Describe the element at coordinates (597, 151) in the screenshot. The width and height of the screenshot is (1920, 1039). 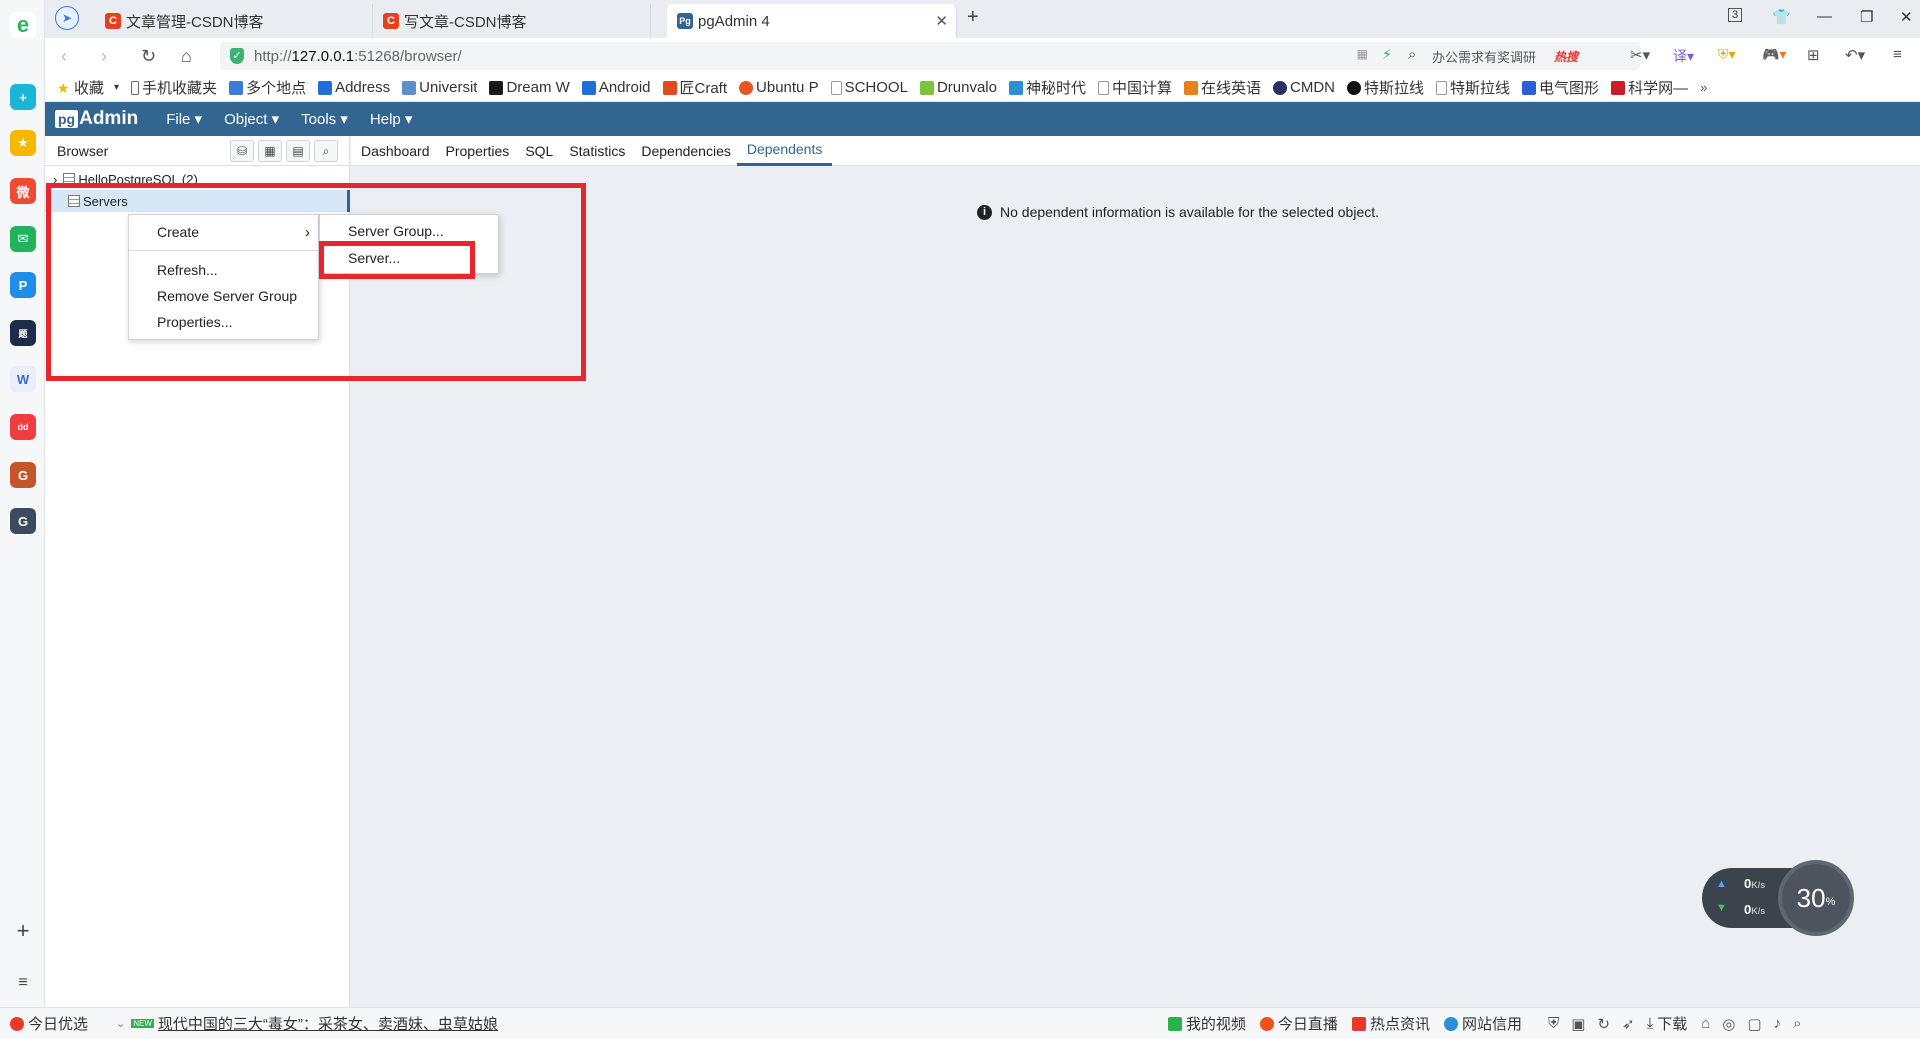
I see `tab-statistics: Statistics` at that location.